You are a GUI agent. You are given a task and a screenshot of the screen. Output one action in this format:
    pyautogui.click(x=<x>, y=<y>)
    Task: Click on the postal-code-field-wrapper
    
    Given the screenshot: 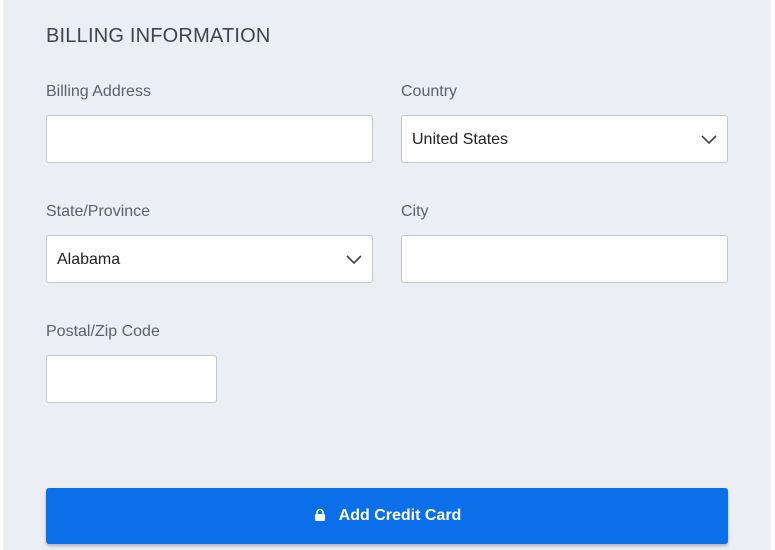 What is the action you would take?
    pyautogui.click(x=131, y=379)
    